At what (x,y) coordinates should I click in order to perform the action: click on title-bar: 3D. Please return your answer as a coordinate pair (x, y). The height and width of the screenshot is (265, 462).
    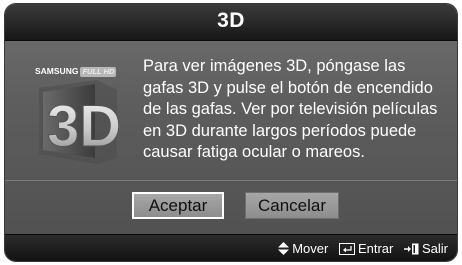
    Looking at the image, I should click on (231, 22).